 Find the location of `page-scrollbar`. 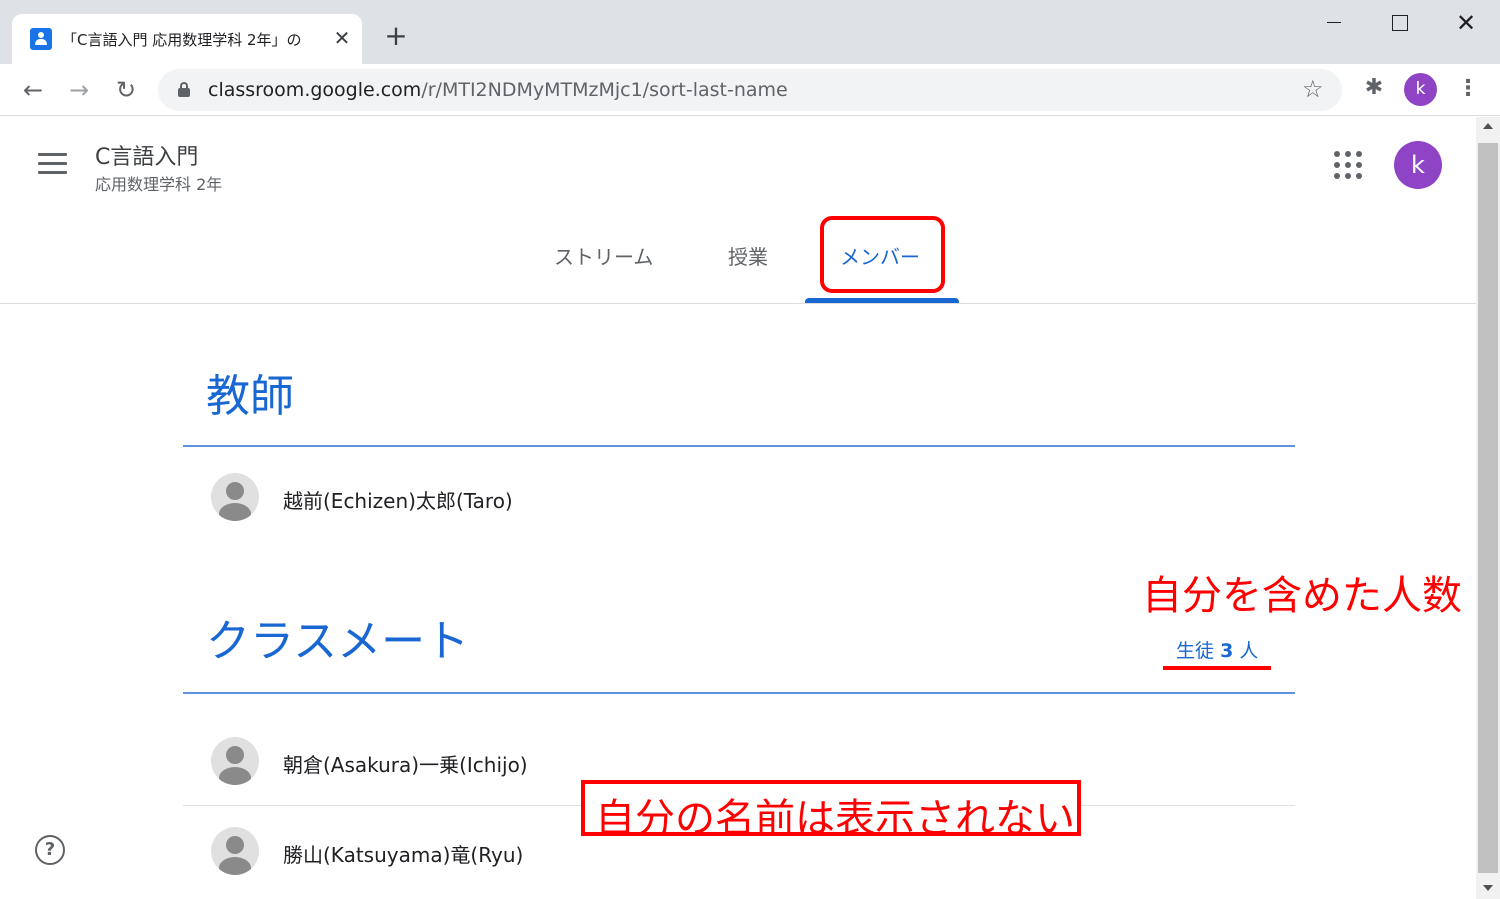

page-scrollbar is located at coordinates (1488, 508).